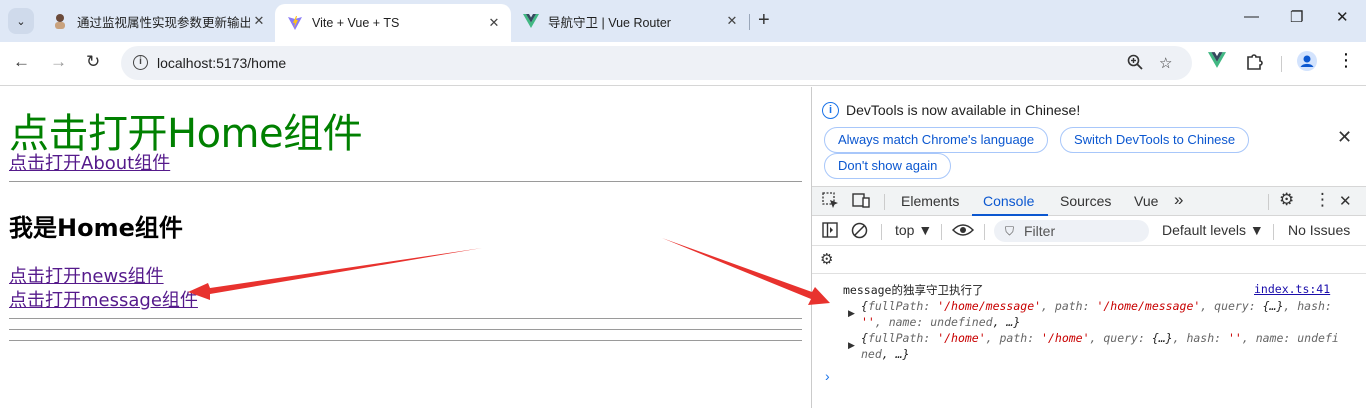 This screenshot has height=408, width=1366. I want to click on annotation-arrows, so click(509, 271).